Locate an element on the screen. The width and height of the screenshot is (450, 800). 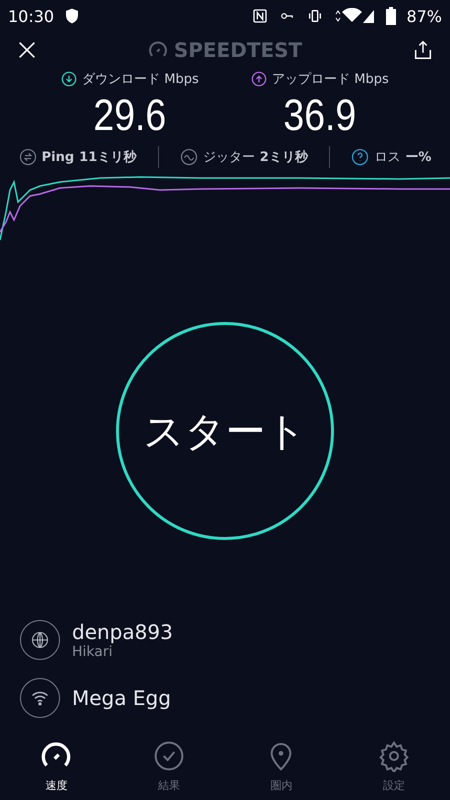
gear-icon is located at coordinates (394, 756).